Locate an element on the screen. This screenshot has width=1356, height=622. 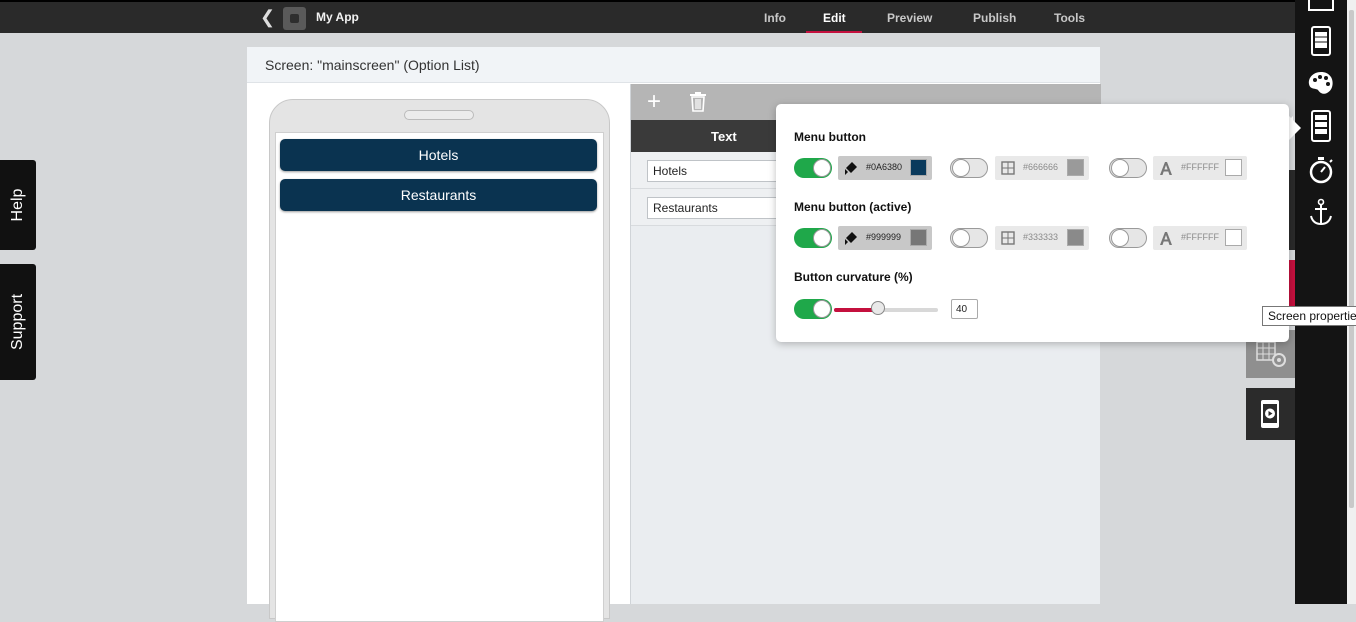
menu-button-active-border-color: #333333 is located at coordinates (1042, 238).